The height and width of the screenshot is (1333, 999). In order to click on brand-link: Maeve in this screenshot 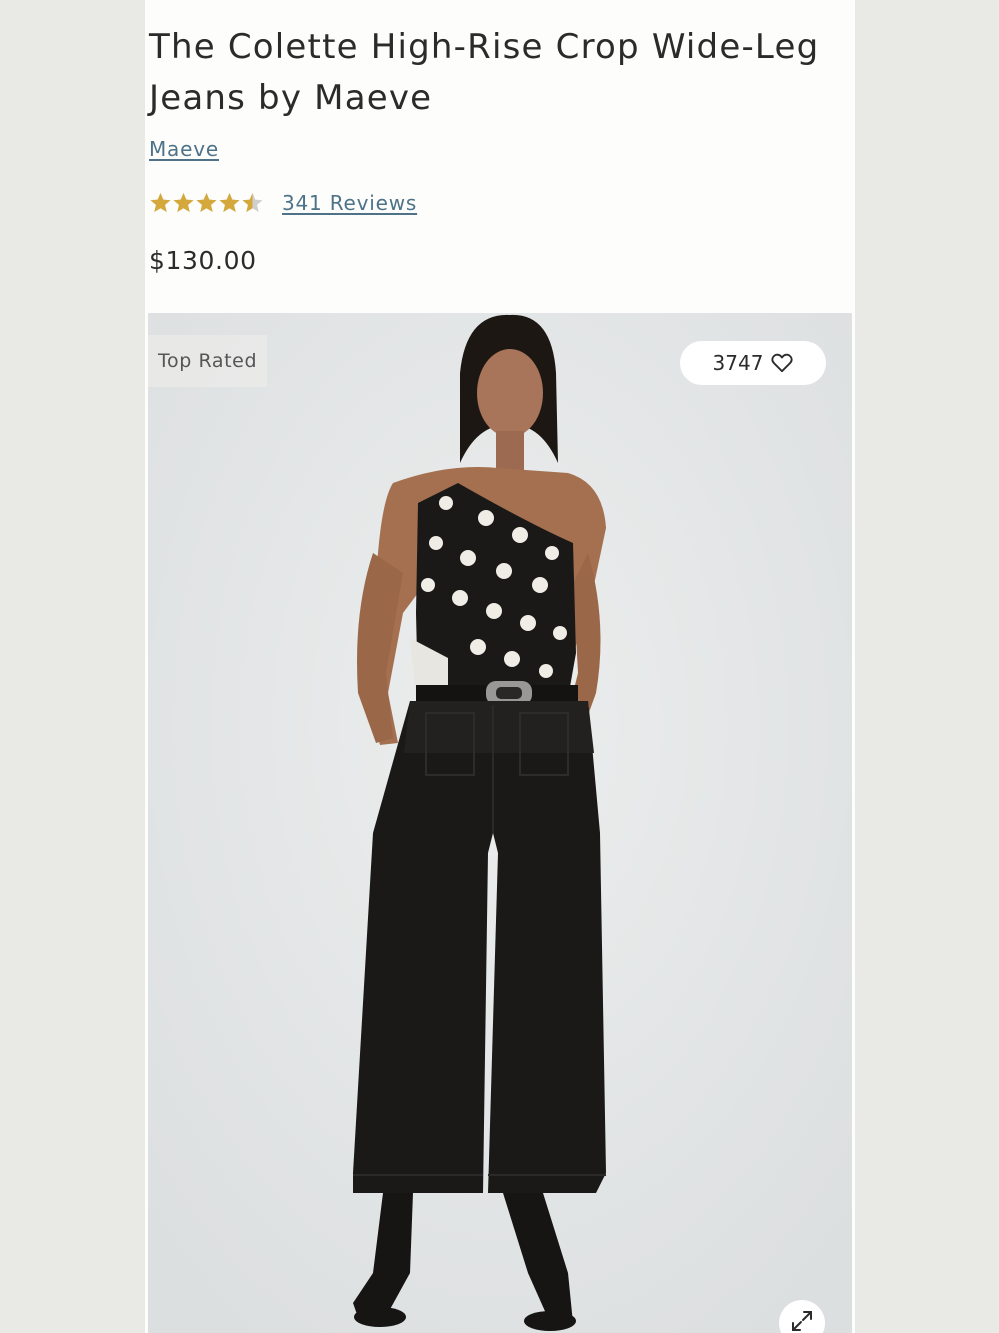, I will do `click(184, 149)`.